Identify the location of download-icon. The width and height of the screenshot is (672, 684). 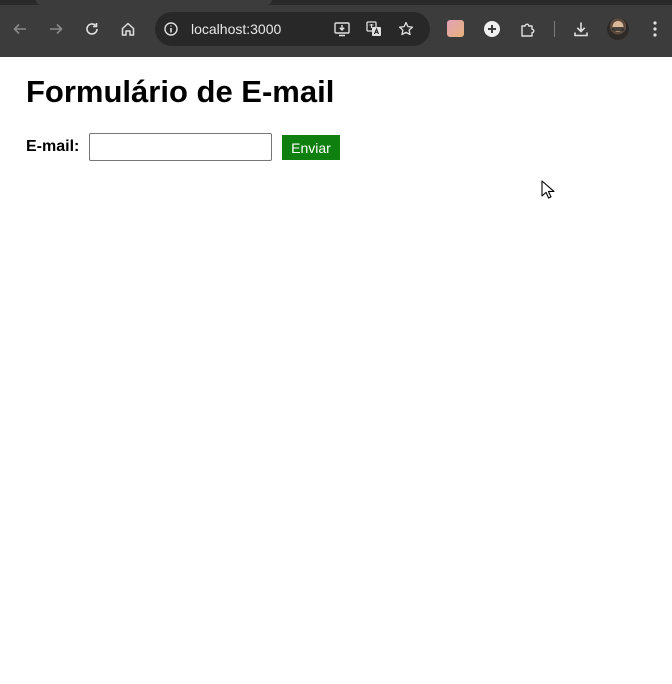
(581, 29).